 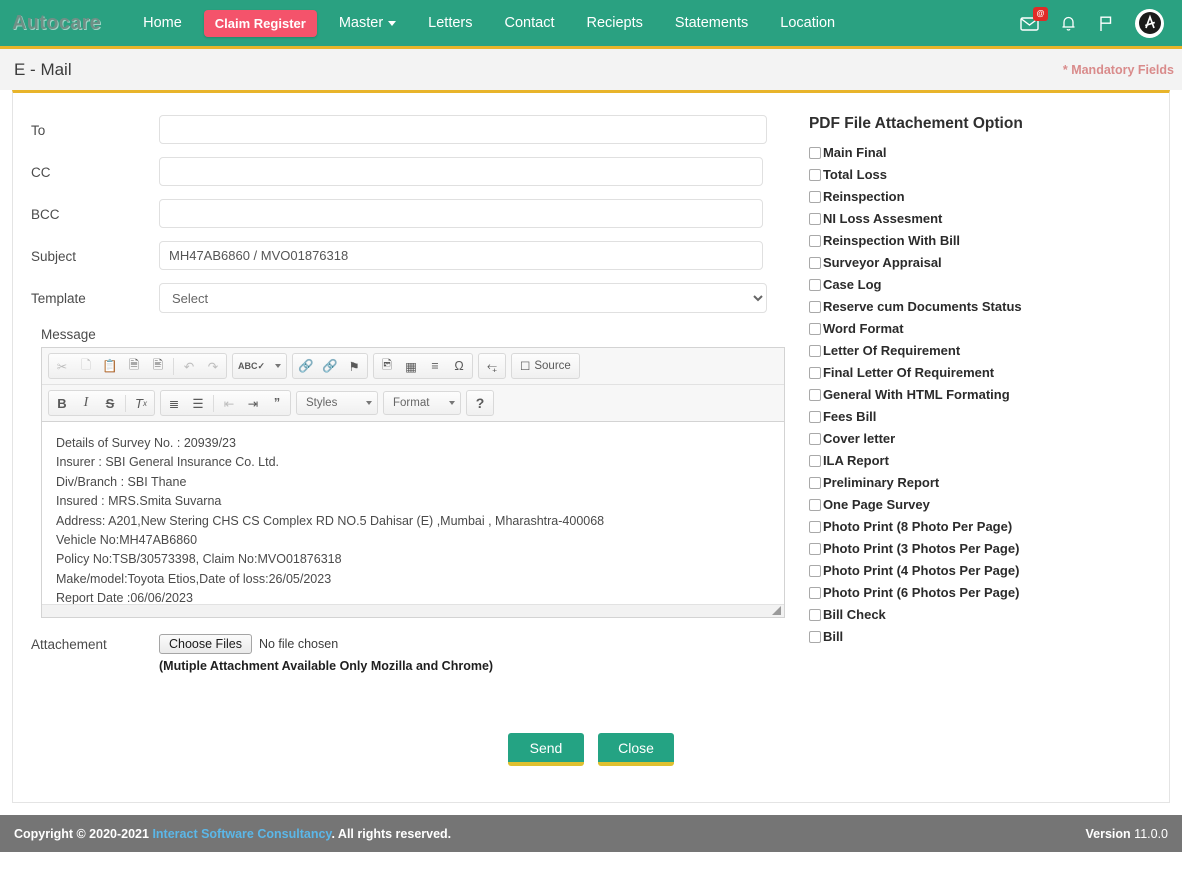 I want to click on numbered-list-icon: ≣, so click(x=174, y=403).